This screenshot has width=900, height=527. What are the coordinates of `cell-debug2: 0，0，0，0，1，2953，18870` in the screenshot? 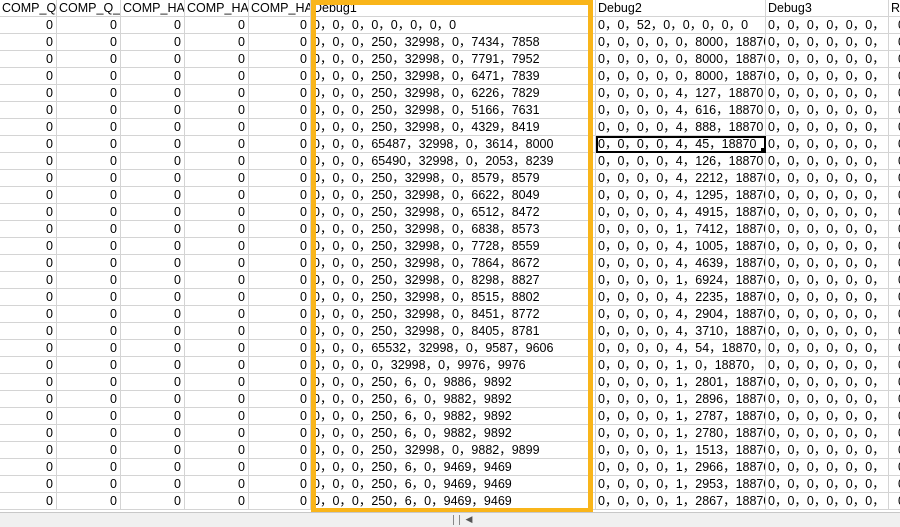 It's located at (681, 484).